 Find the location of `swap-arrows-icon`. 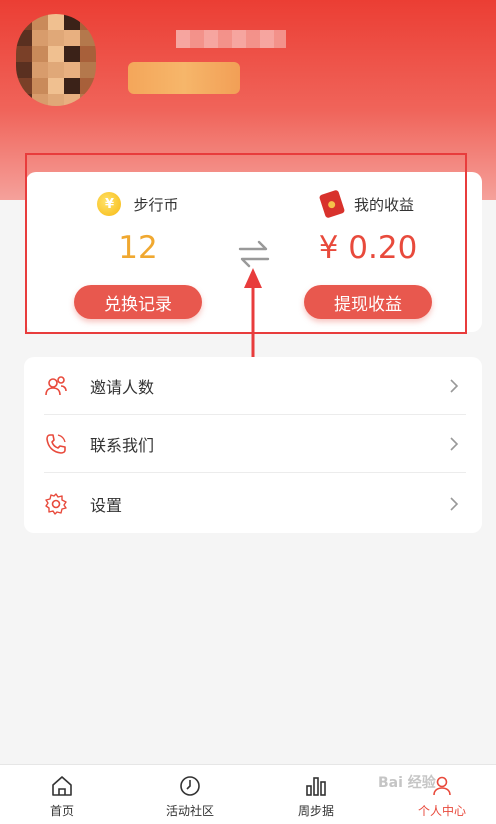

swap-arrows-icon is located at coordinates (254, 254).